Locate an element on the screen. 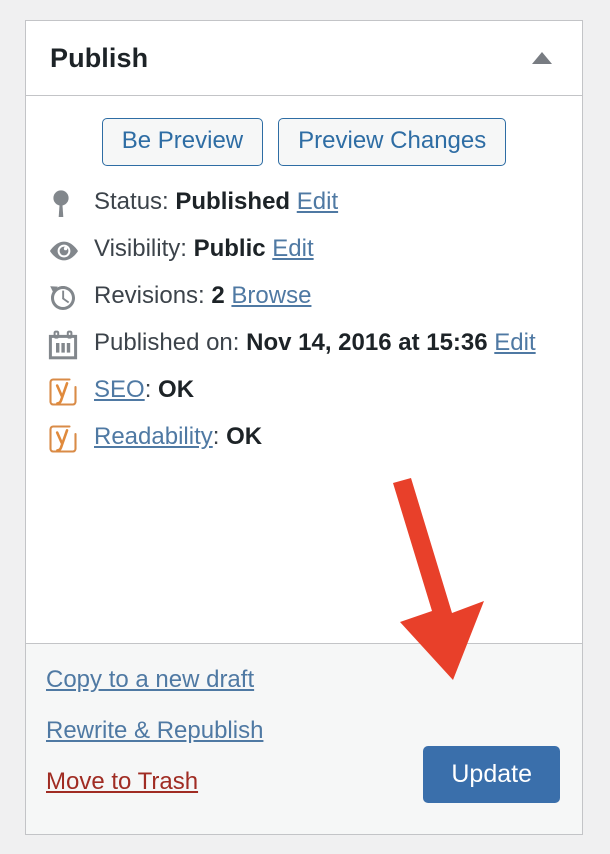  published-on-text: Published on: Nov 14, 2016 at 15:36 Edit is located at coordinates (328, 343).